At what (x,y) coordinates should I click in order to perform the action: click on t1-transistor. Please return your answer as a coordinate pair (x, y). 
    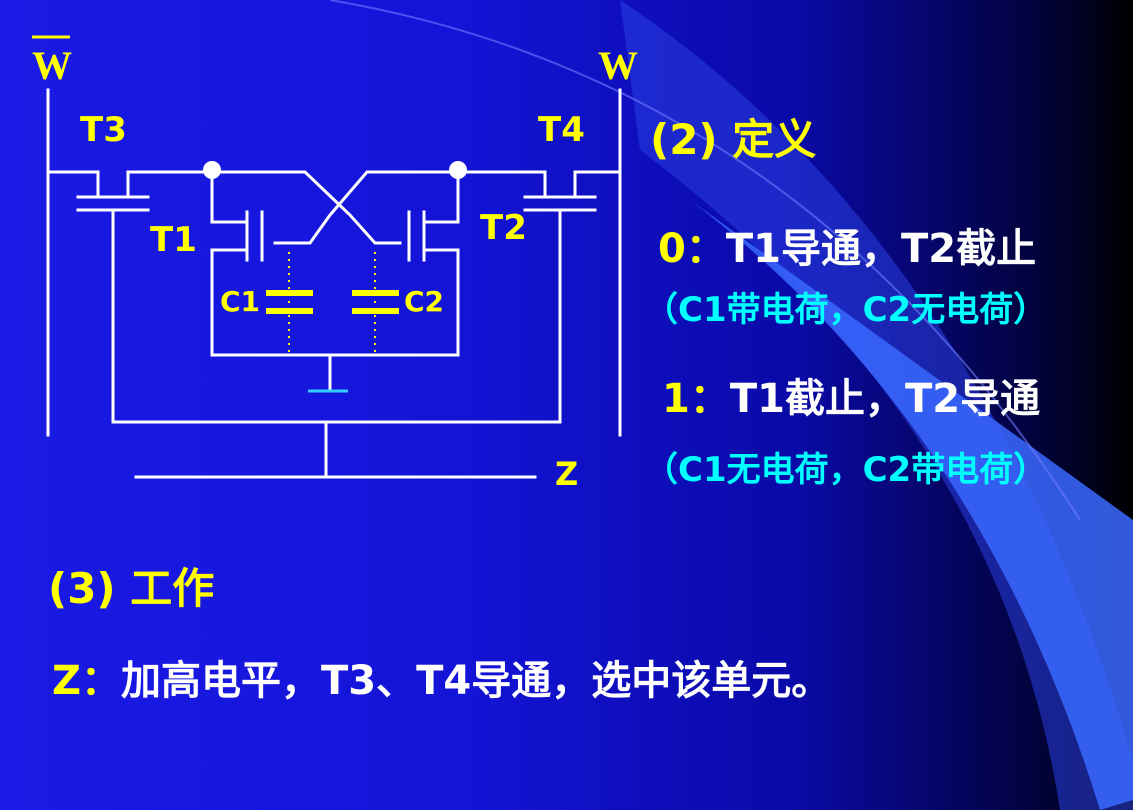
    Looking at the image, I should click on (237, 263).